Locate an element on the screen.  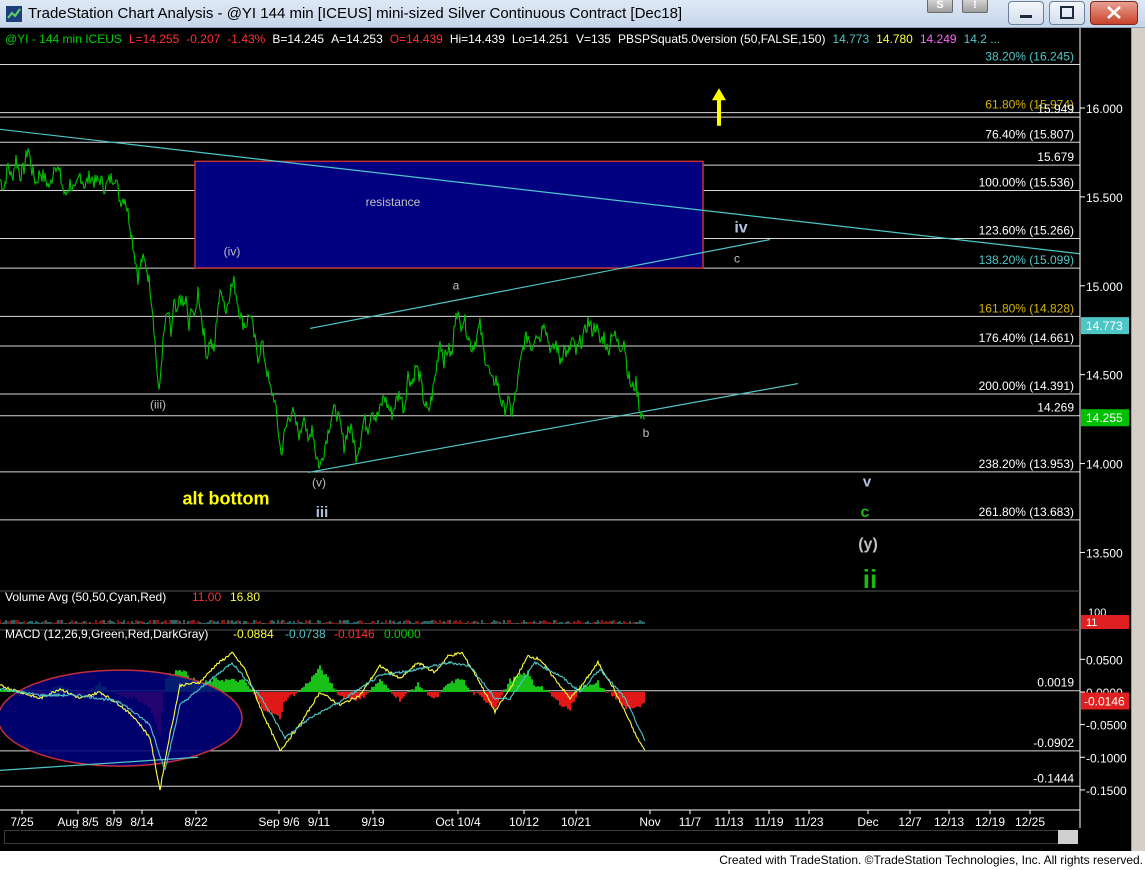
status-field: -1.43% is located at coordinates (246, 39).